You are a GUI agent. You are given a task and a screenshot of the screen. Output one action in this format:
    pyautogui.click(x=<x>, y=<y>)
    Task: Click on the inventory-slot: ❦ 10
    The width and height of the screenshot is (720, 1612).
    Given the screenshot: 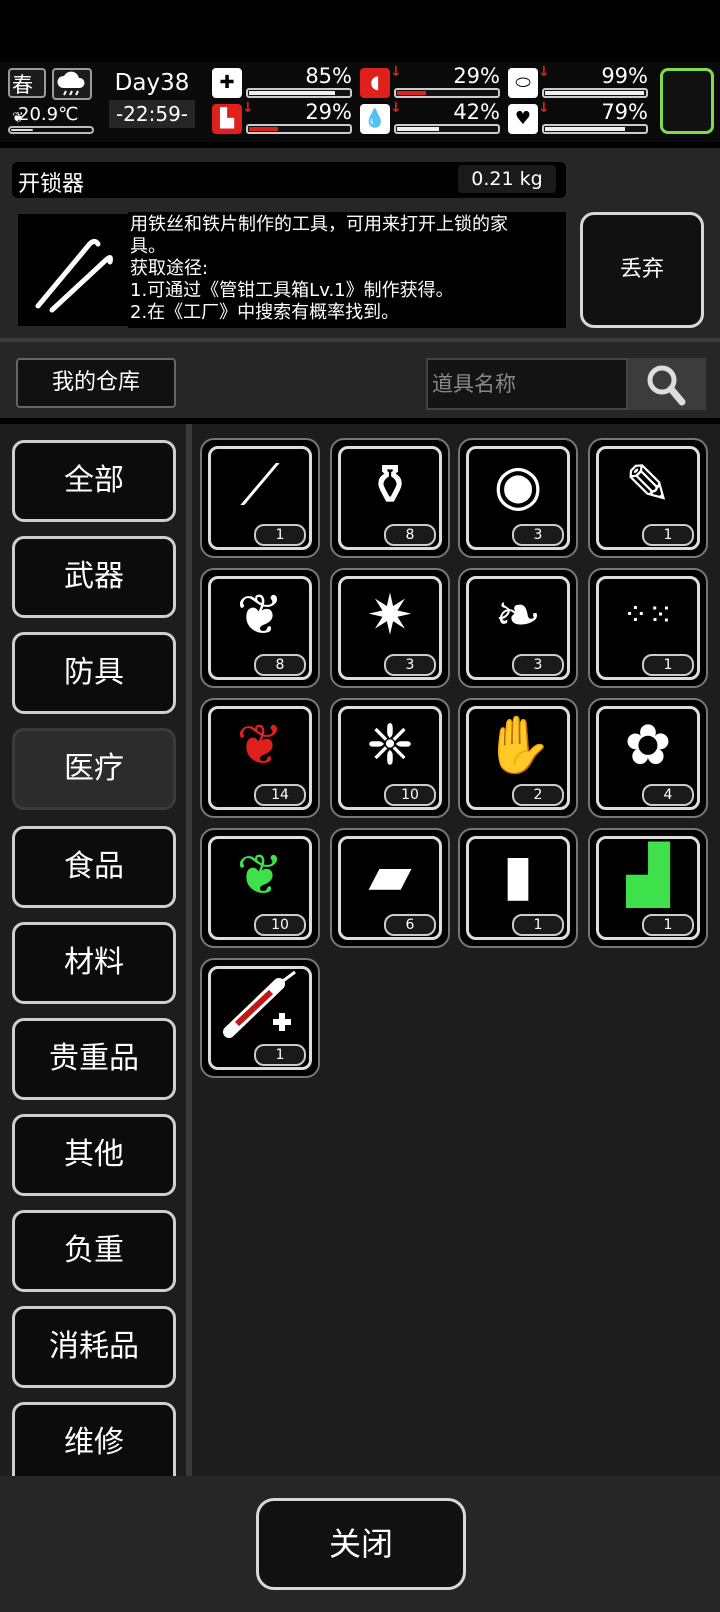 What is the action you would take?
    pyautogui.click(x=260, y=888)
    